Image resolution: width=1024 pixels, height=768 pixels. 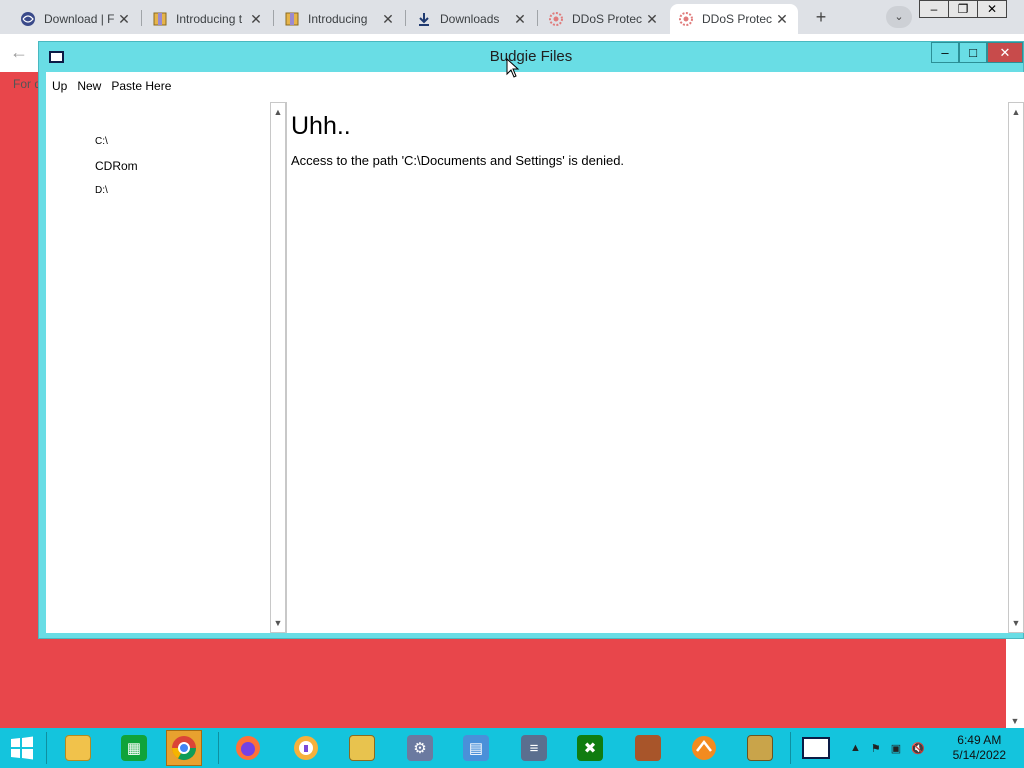 I want to click on back-arrow-icon: ←, so click(x=19, y=52).